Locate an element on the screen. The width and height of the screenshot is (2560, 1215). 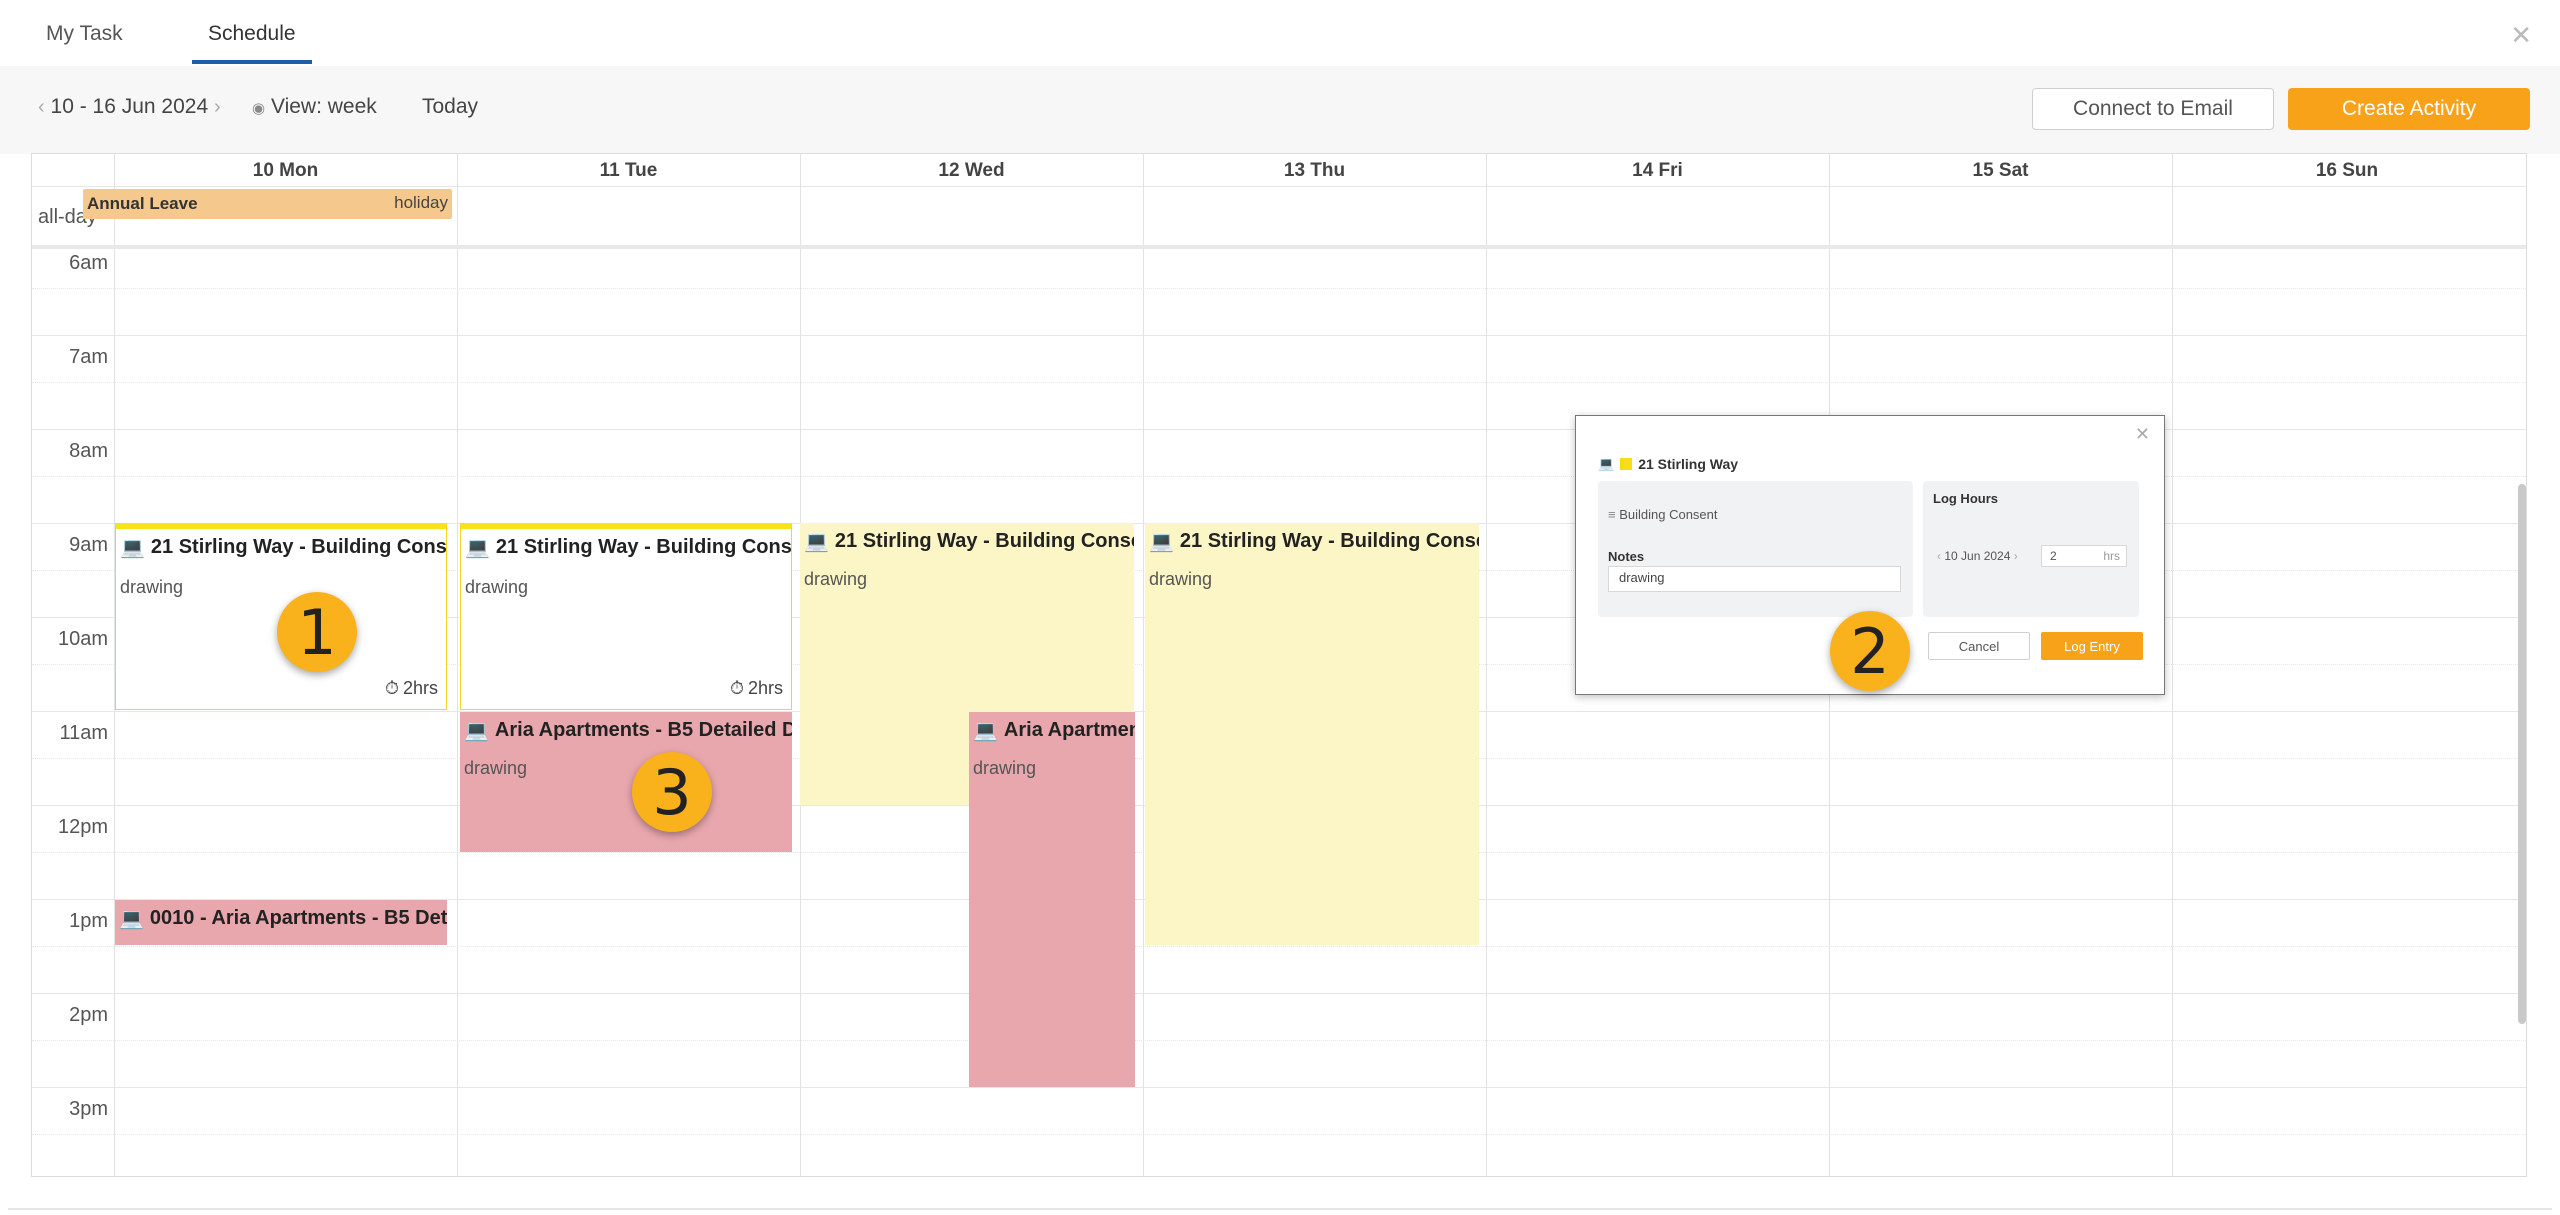
day-header-wed: 12 Wed is located at coordinates (971, 170).